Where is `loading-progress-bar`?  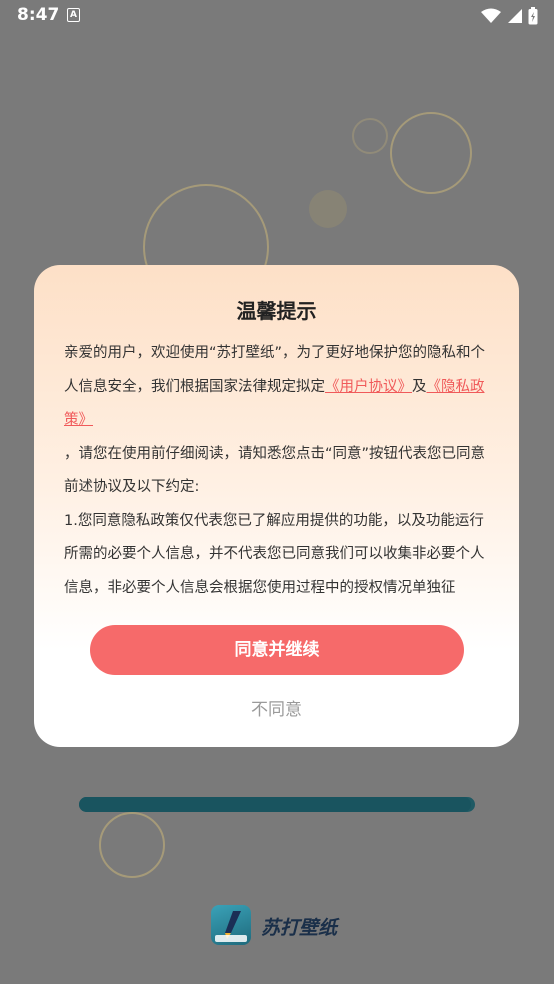
loading-progress-bar is located at coordinates (277, 804).